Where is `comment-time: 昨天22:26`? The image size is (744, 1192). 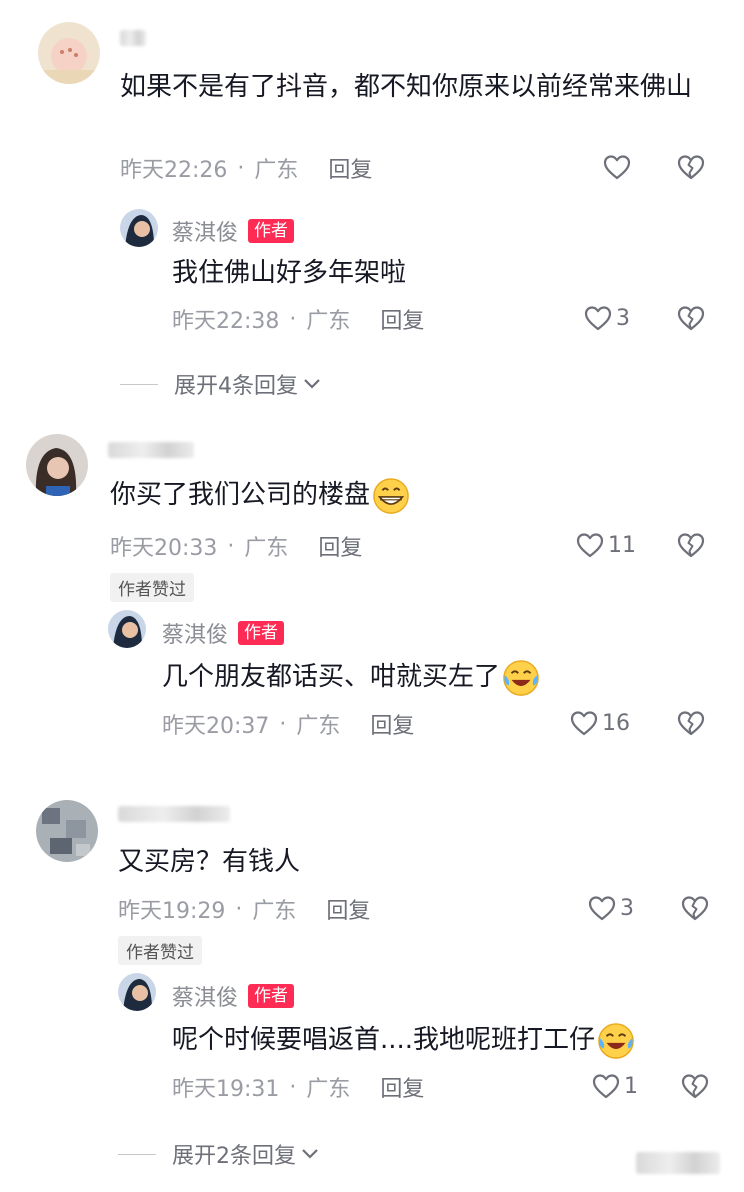 comment-time: 昨天22:26 is located at coordinates (174, 170).